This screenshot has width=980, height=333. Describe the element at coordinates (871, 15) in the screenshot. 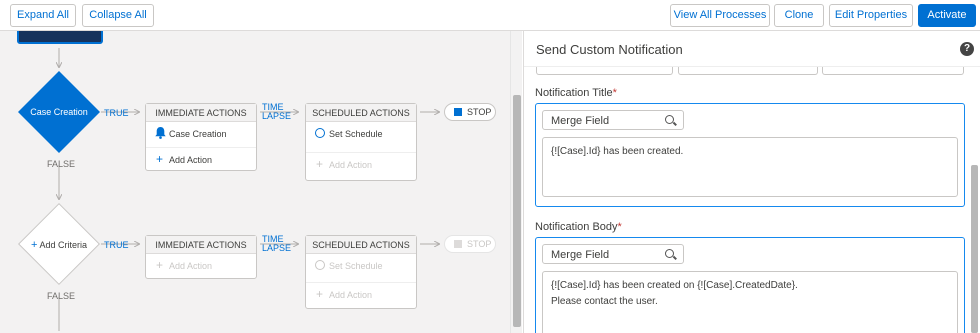

I see `edit-properties-button: Edit Properties` at that location.